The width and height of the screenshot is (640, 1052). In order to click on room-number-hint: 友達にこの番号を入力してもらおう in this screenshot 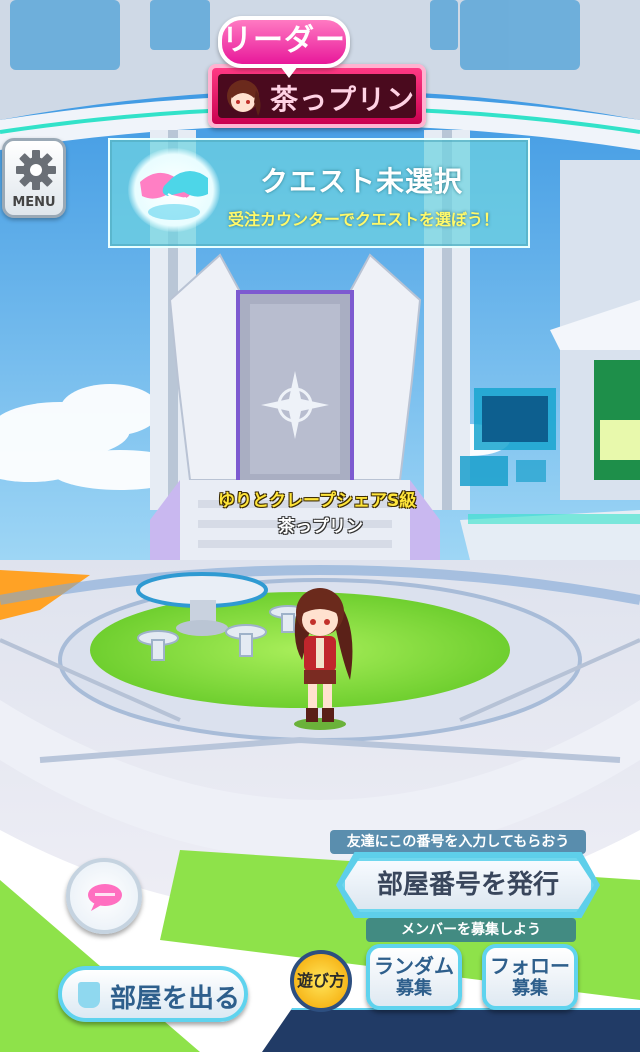, I will do `click(458, 842)`.